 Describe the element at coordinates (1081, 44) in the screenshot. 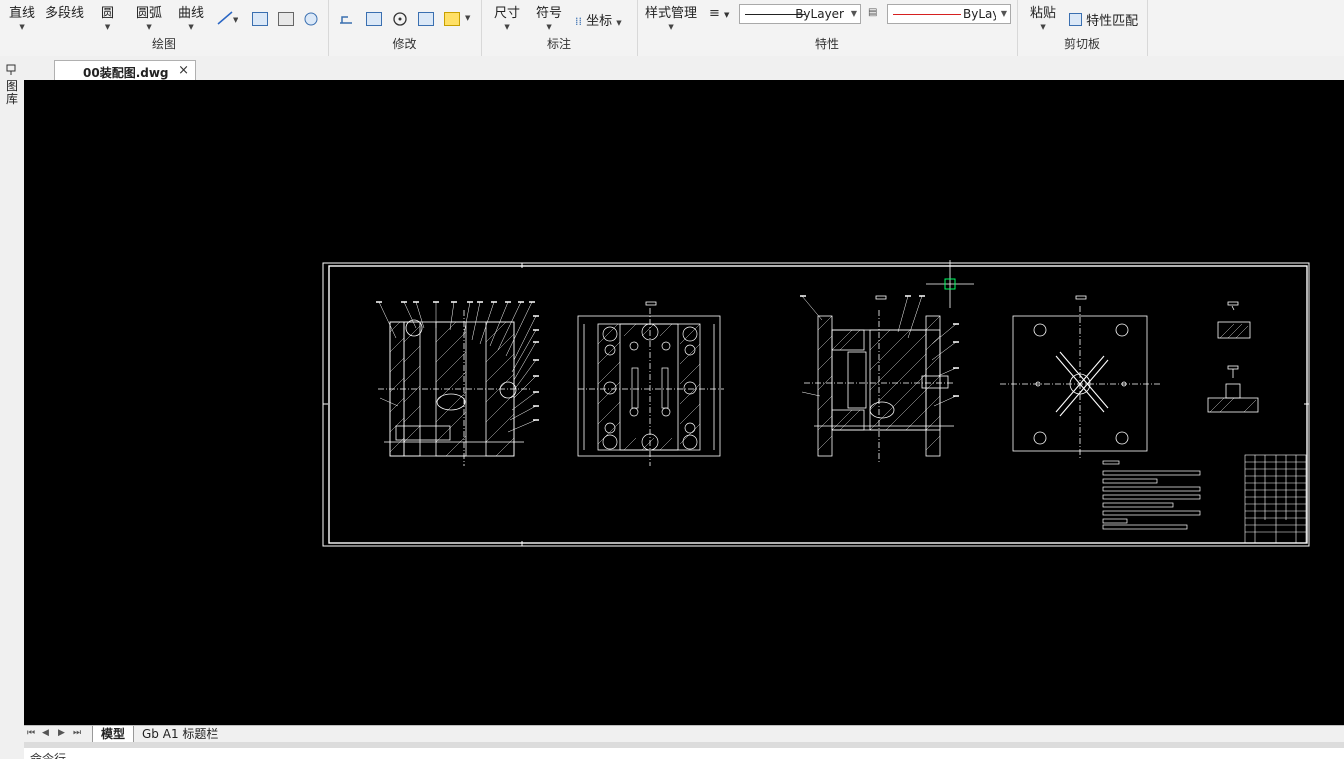

I see `clipboard-group-label: 剪切板` at that location.